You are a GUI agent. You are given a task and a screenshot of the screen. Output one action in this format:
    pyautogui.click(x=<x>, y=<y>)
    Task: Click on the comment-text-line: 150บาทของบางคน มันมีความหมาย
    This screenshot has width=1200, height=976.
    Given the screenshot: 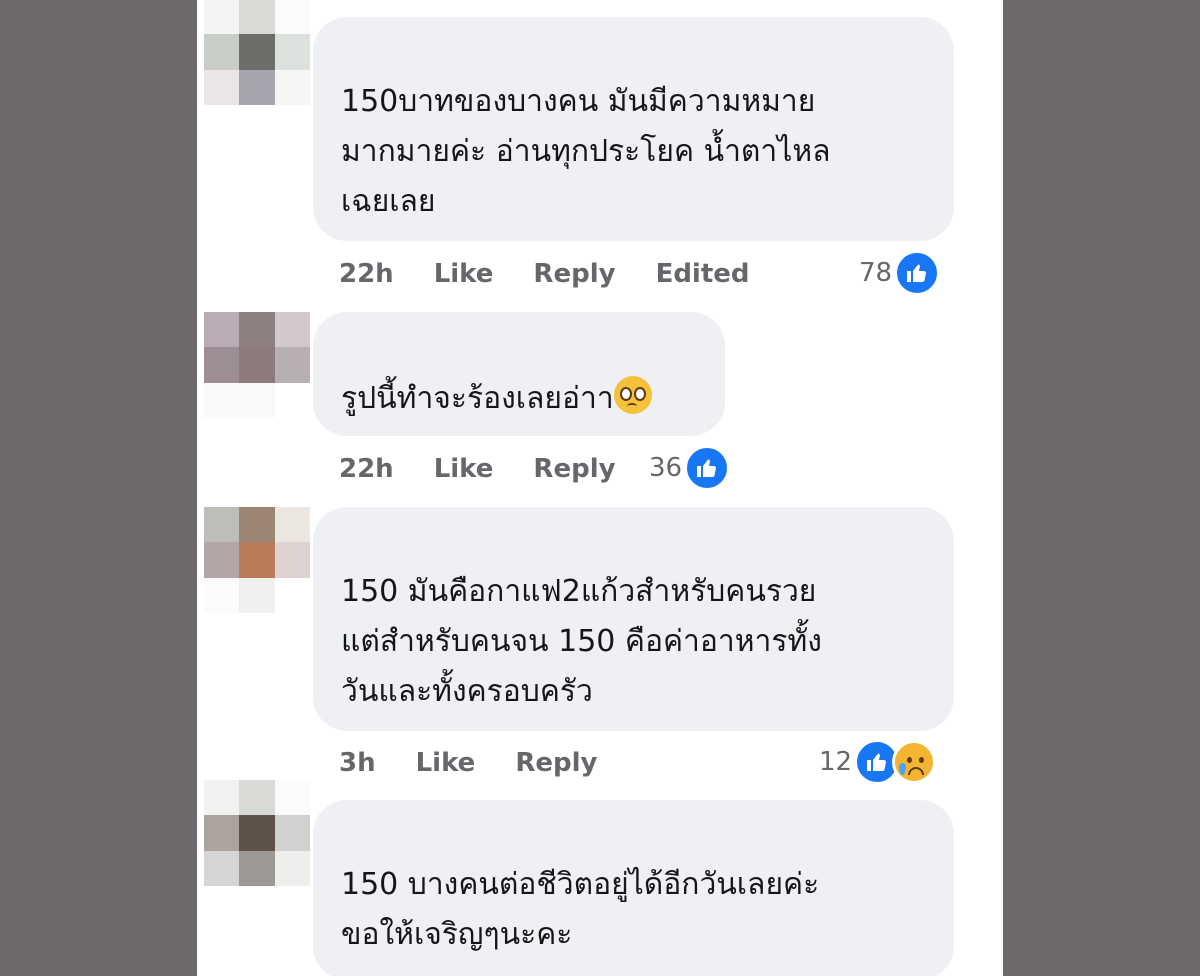 What is the action you would take?
    pyautogui.click(x=578, y=101)
    